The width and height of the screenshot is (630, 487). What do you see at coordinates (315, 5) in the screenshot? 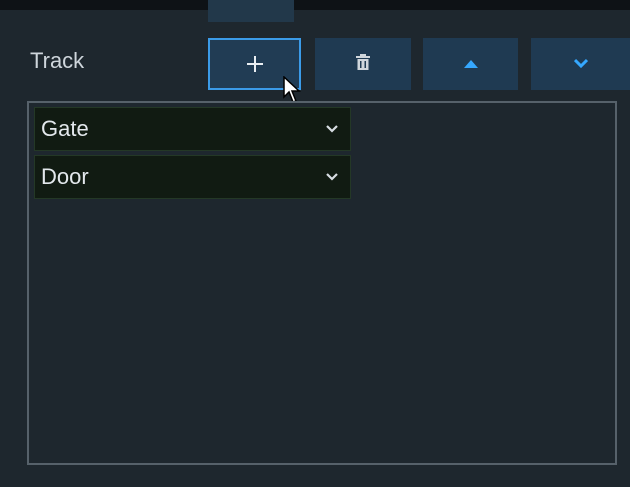
I see `top-strip` at bounding box center [315, 5].